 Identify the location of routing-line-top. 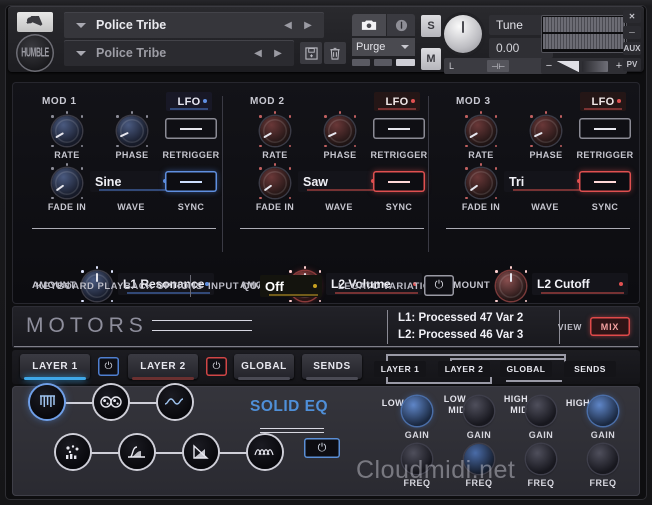
(476, 355).